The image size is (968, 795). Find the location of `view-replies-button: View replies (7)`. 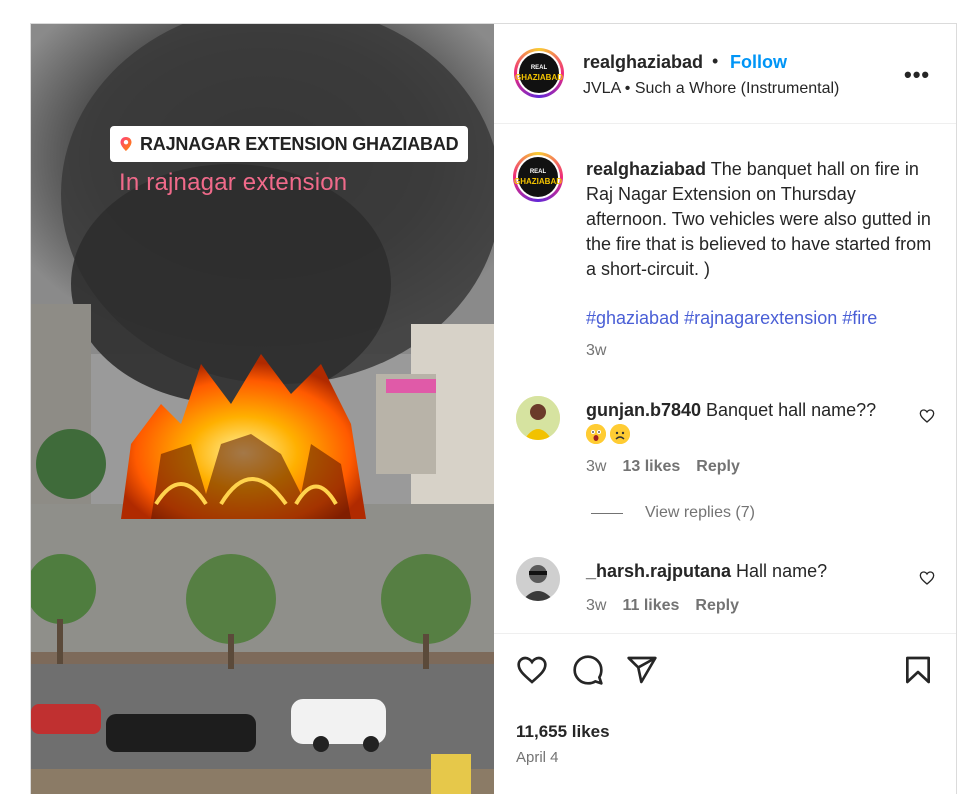

view-replies-button: View replies (7) is located at coordinates (673, 513).